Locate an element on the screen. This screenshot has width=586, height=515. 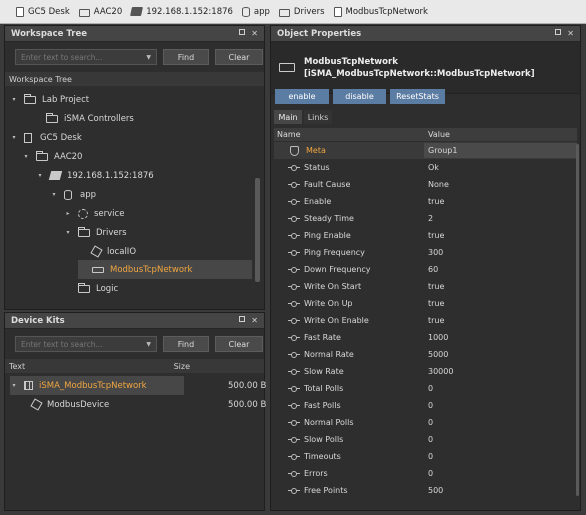
property-row: Ping Enable true is located at coordinates (425, 235).